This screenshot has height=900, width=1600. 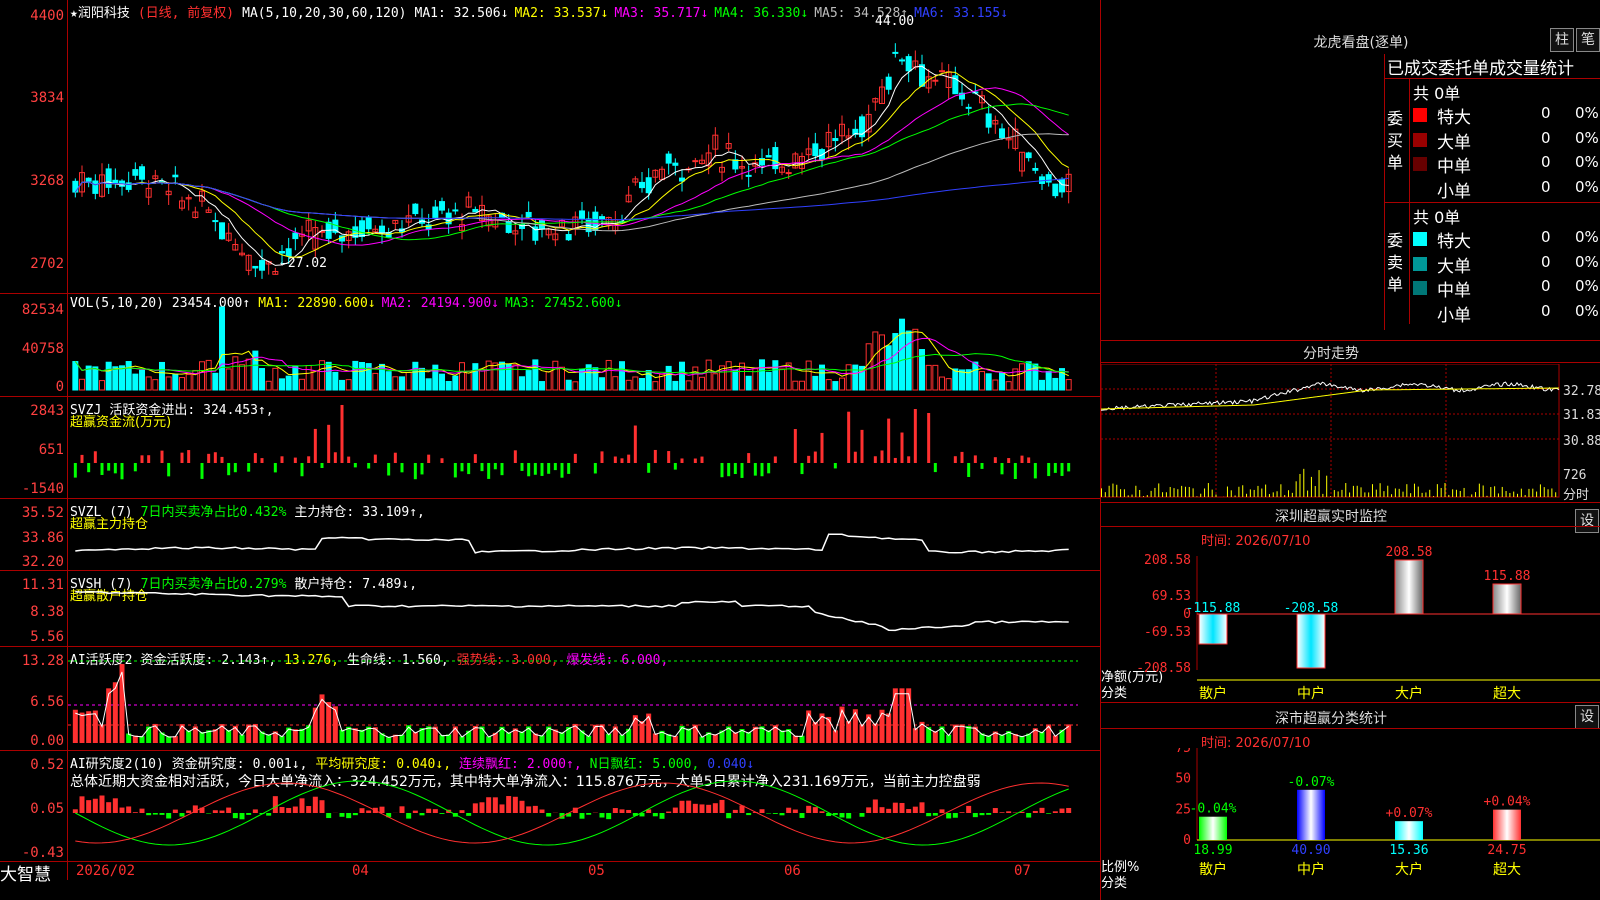 What do you see at coordinates (1546, 113) in the screenshot?
I see `buy-row-value-0: 0` at bounding box center [1546, 113].